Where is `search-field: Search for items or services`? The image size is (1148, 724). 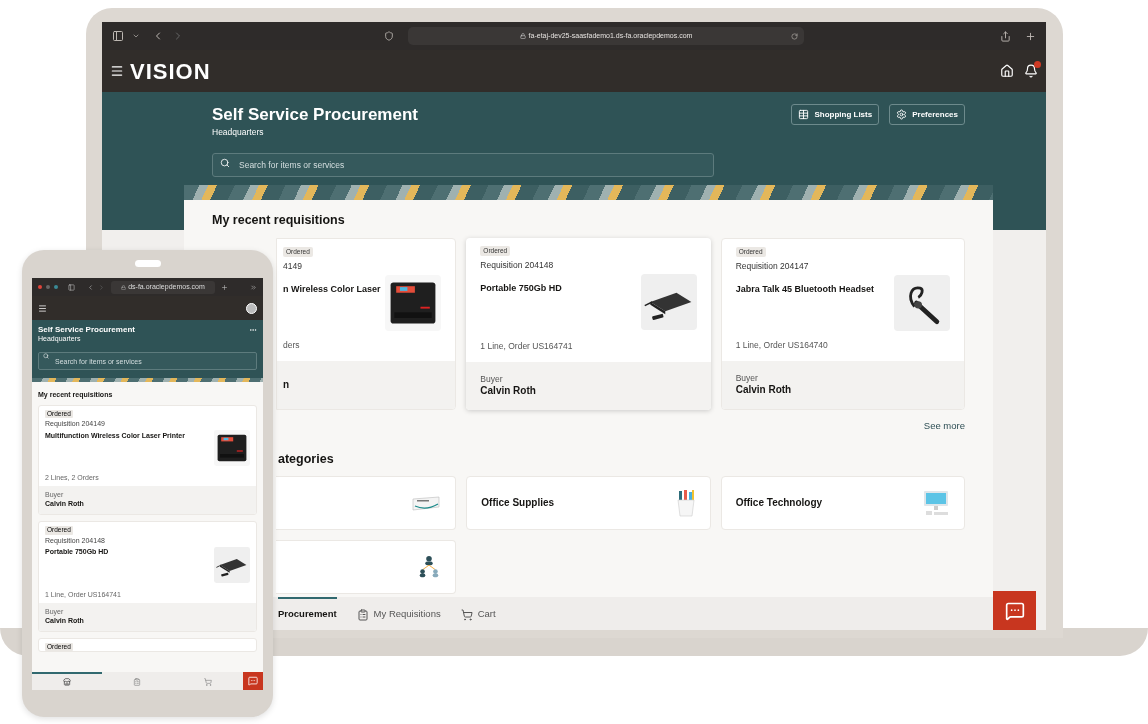
search-field: Search for items or services is located at coordinates (463, 165).